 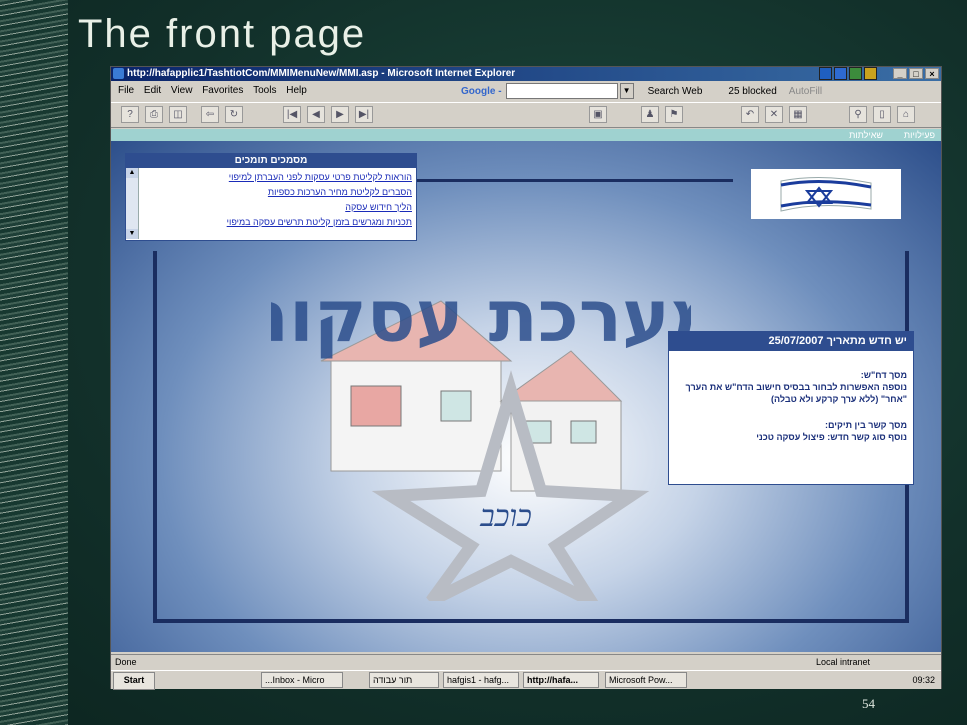 What do you see at coordinates (276, 207) in the screenshot?
I see `doc-link: הליך חידוש עסקה` at bounding box center [276, 207].